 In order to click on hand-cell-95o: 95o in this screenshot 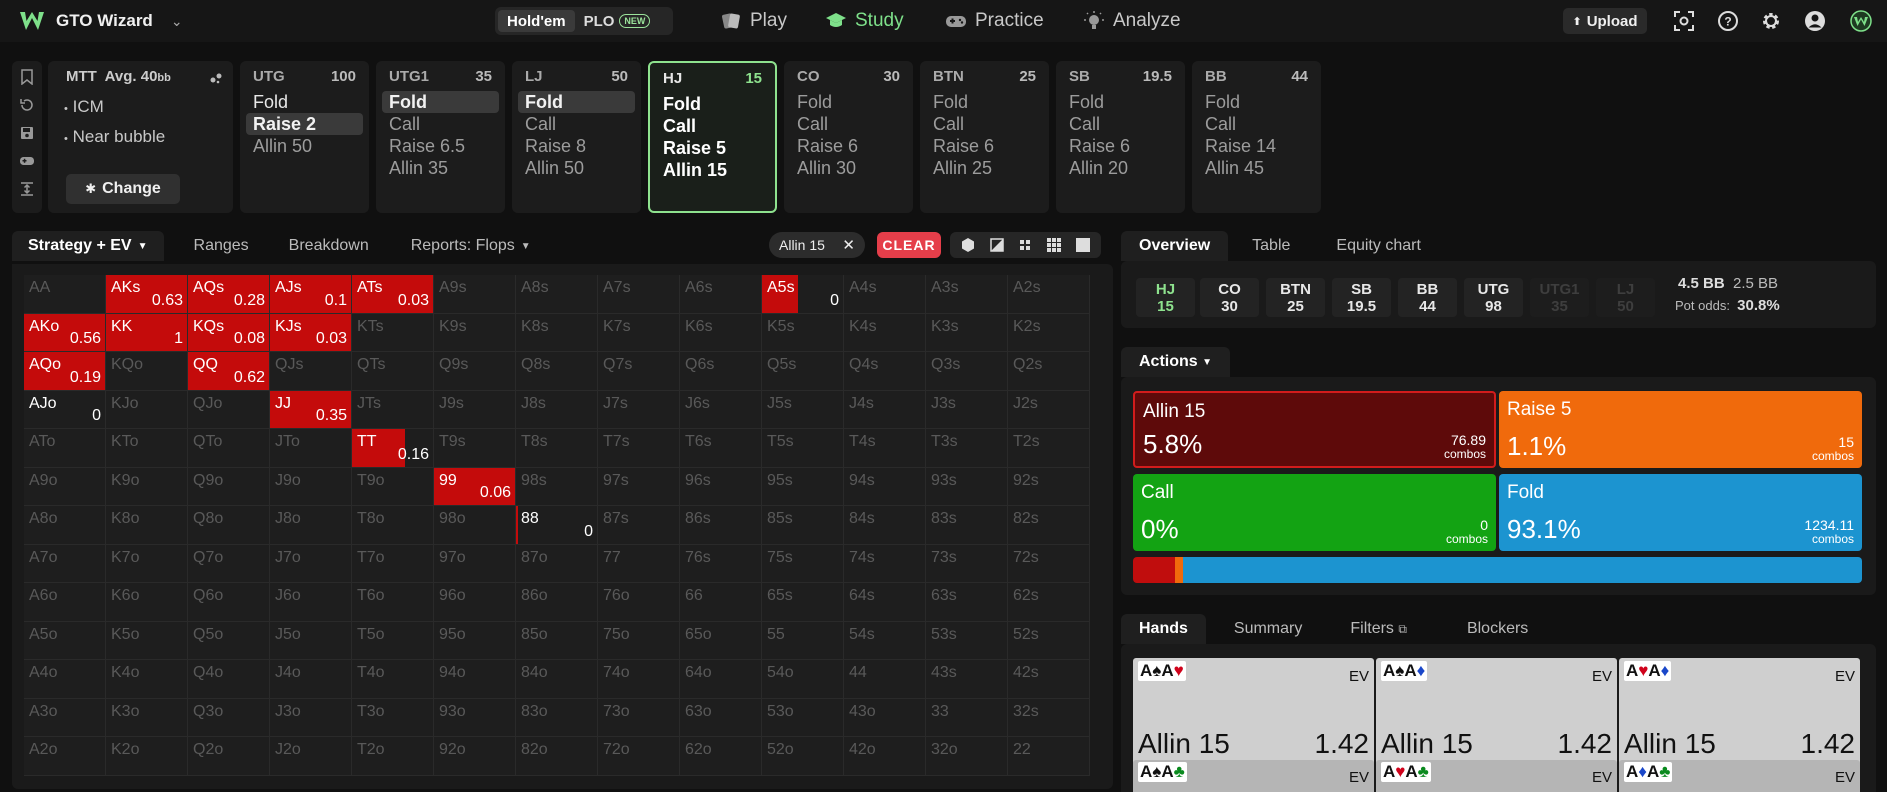, I will do `click(475, 640)`.